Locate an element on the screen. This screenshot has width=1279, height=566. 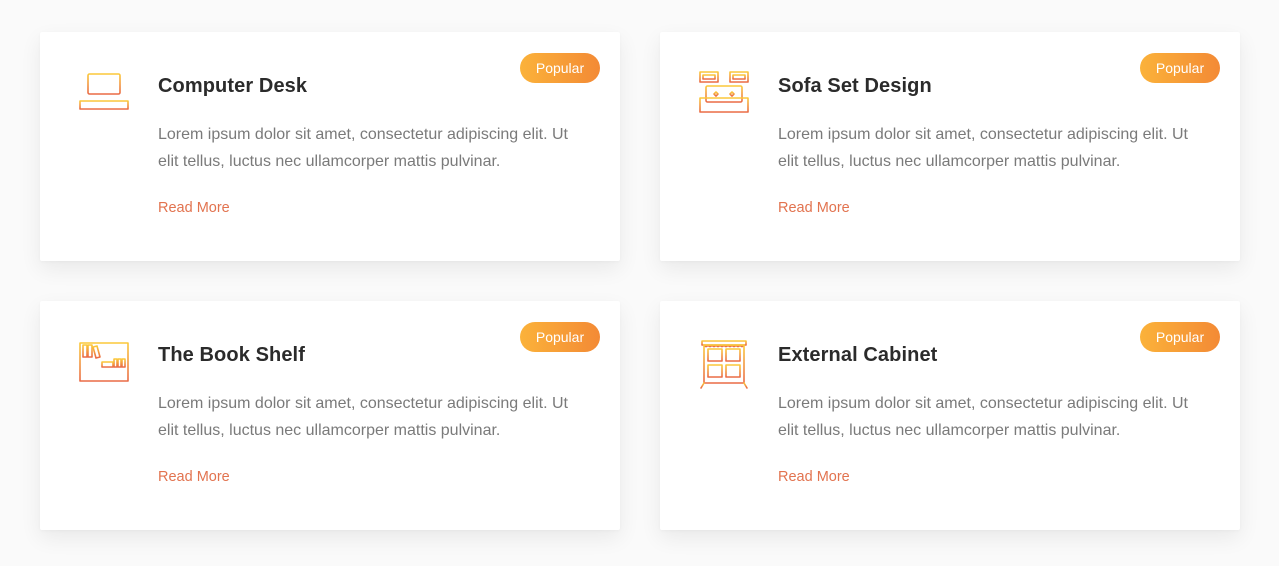
sofa-icon is located at coordinates (724, 96).